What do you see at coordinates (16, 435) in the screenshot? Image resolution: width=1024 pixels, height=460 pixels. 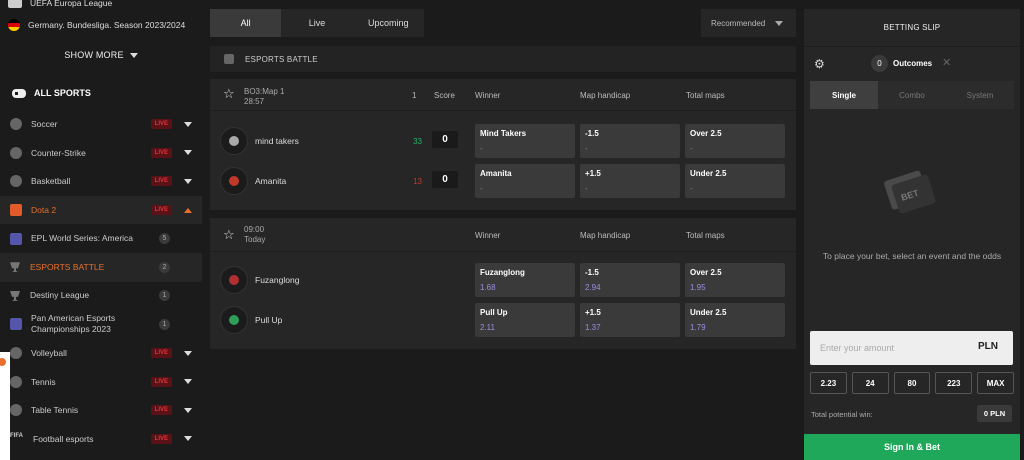 I see `fifa-icon: FIFA` at bounding box center [16, 435].